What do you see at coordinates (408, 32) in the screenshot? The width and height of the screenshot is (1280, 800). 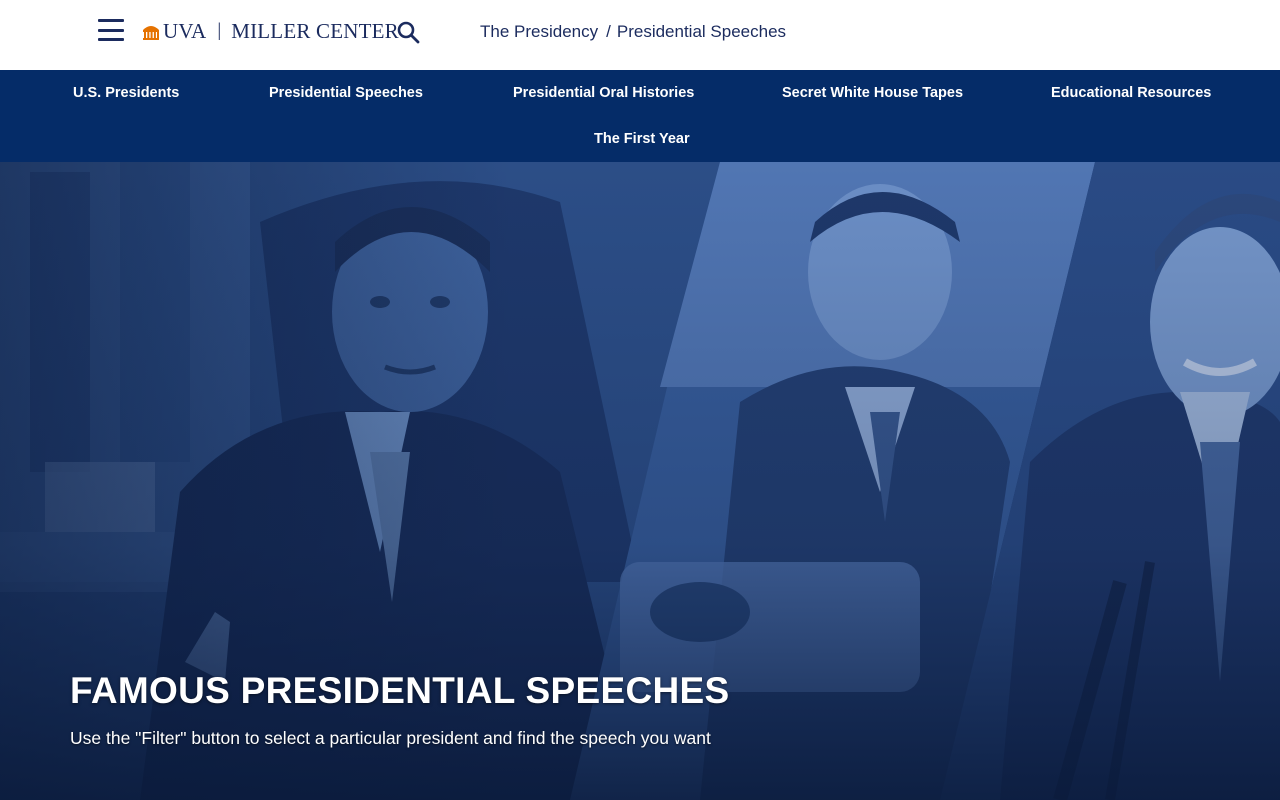 I see `search-icon` at bounding box center [408, 32].